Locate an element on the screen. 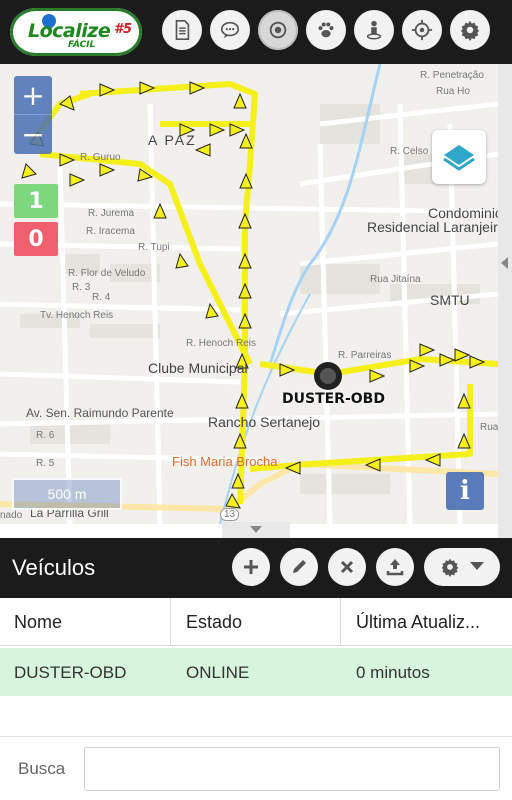 This screenshot has height=800, width=512. map-label-rancho: Rancho Sertanejo is located at coordinates (264, 422).